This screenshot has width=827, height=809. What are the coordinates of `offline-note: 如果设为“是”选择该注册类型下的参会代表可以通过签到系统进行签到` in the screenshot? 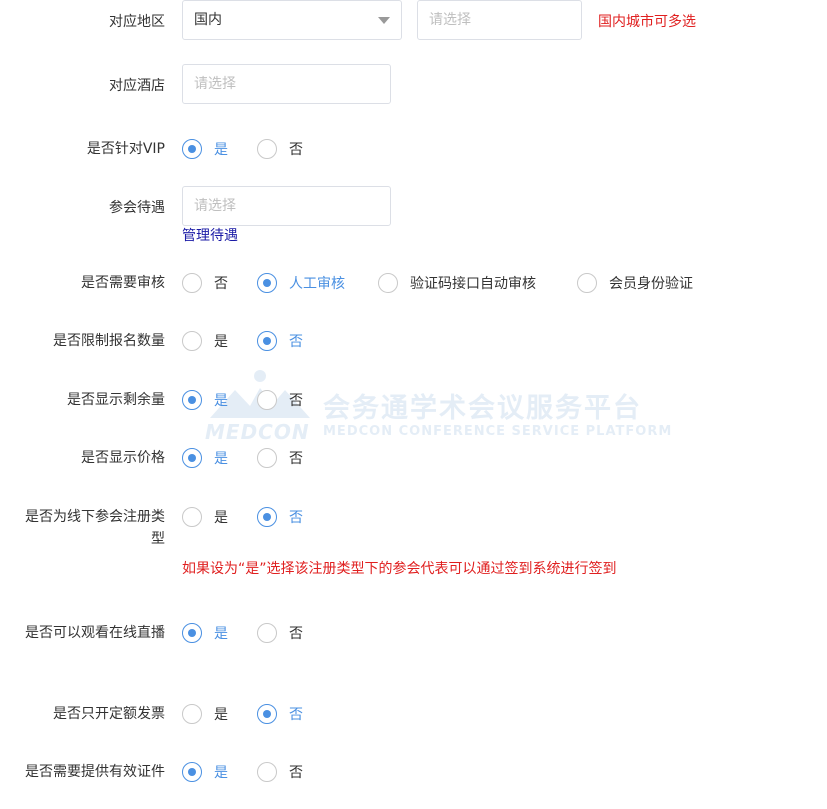 It's located at (399, 569).